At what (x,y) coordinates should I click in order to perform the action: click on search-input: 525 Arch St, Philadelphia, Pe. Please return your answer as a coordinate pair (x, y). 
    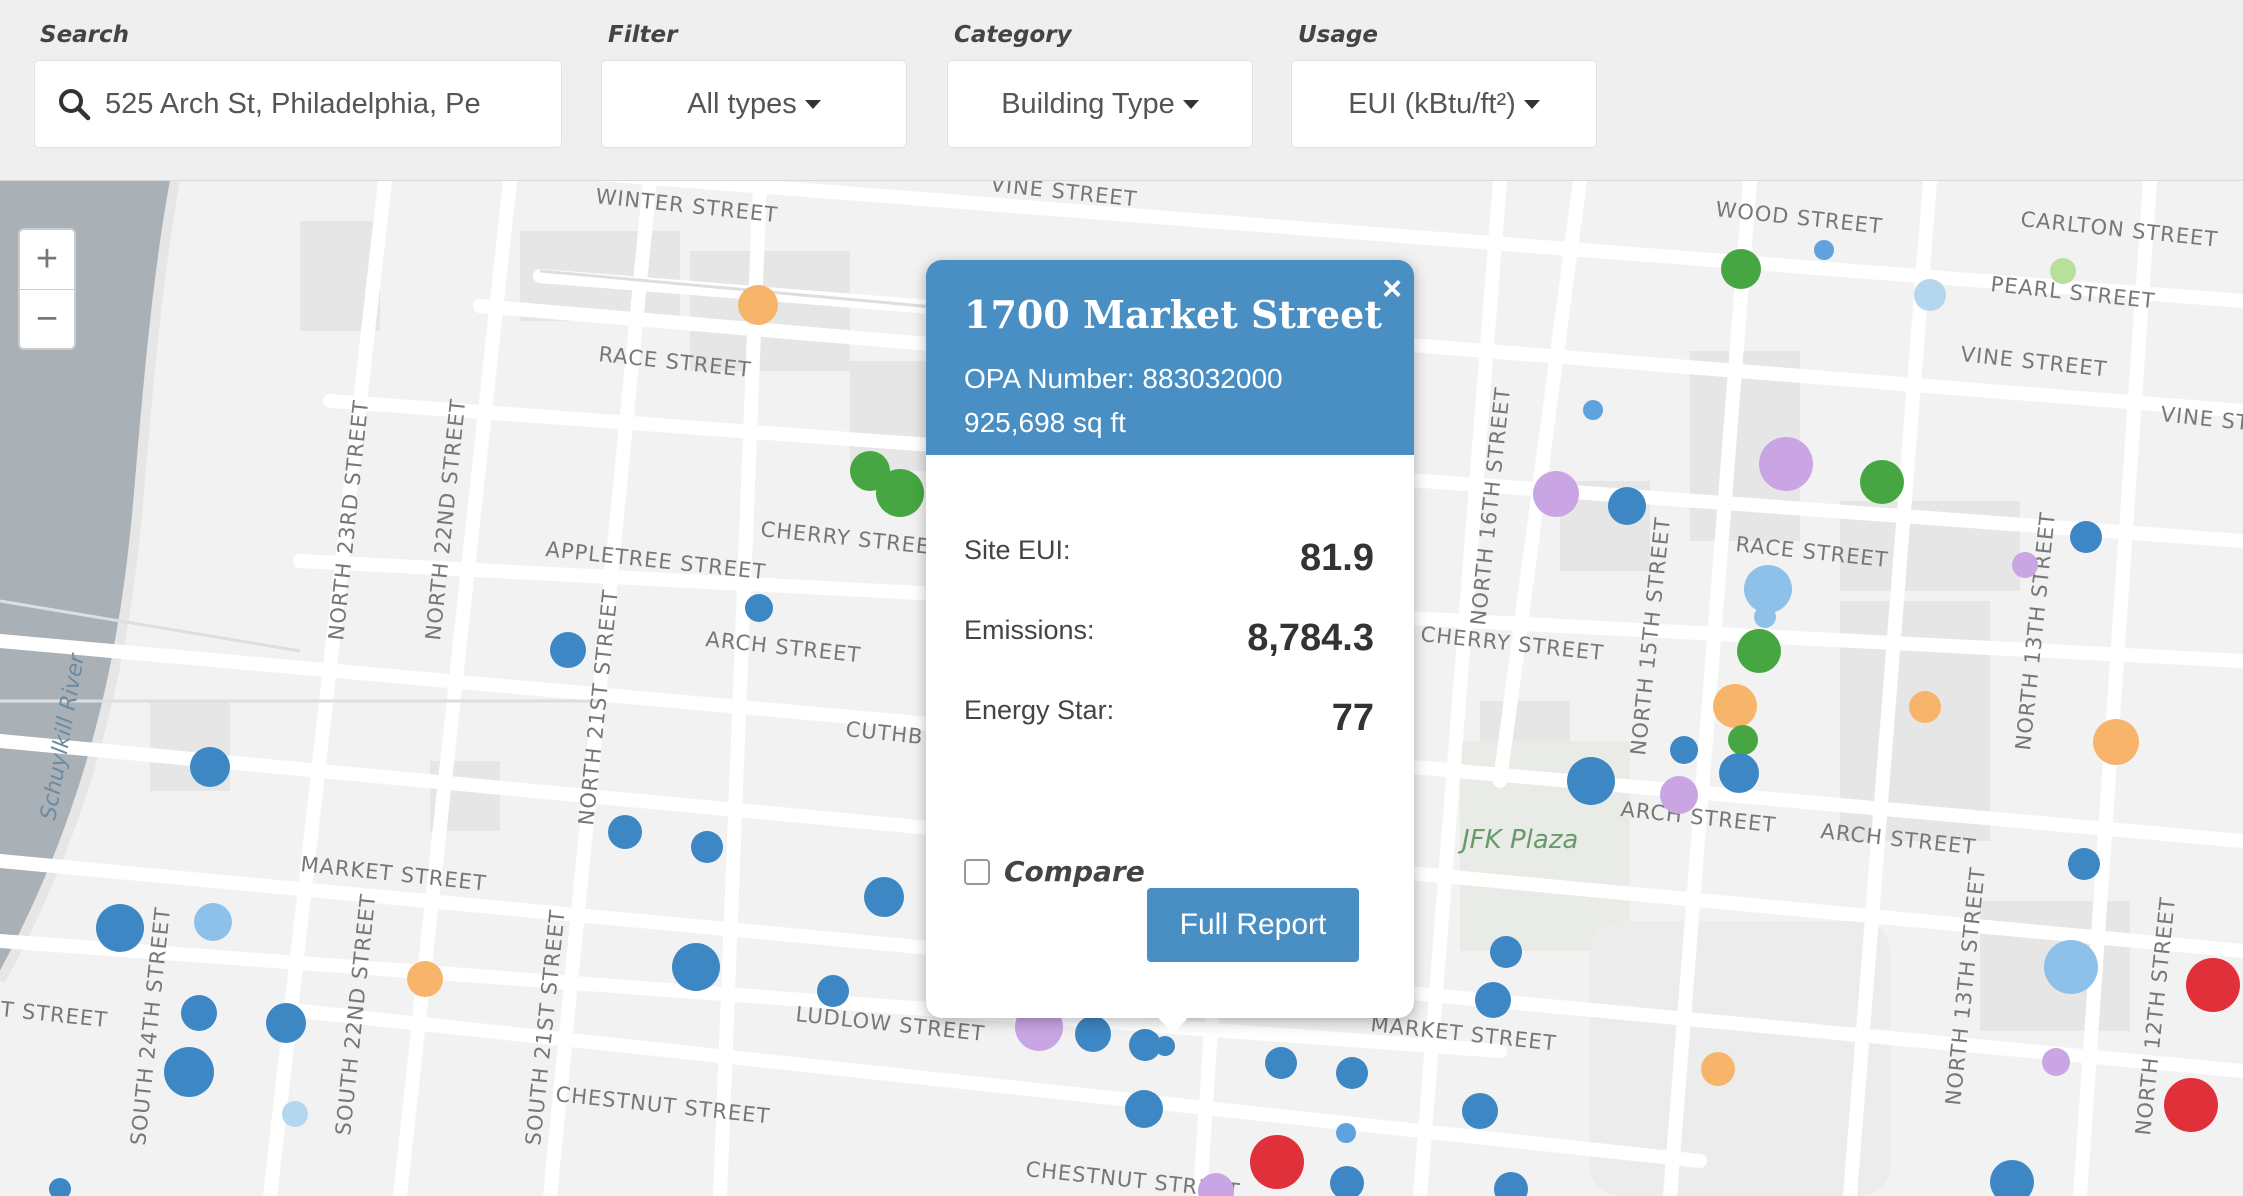
    Looking at the image, I should click on (298, 104).